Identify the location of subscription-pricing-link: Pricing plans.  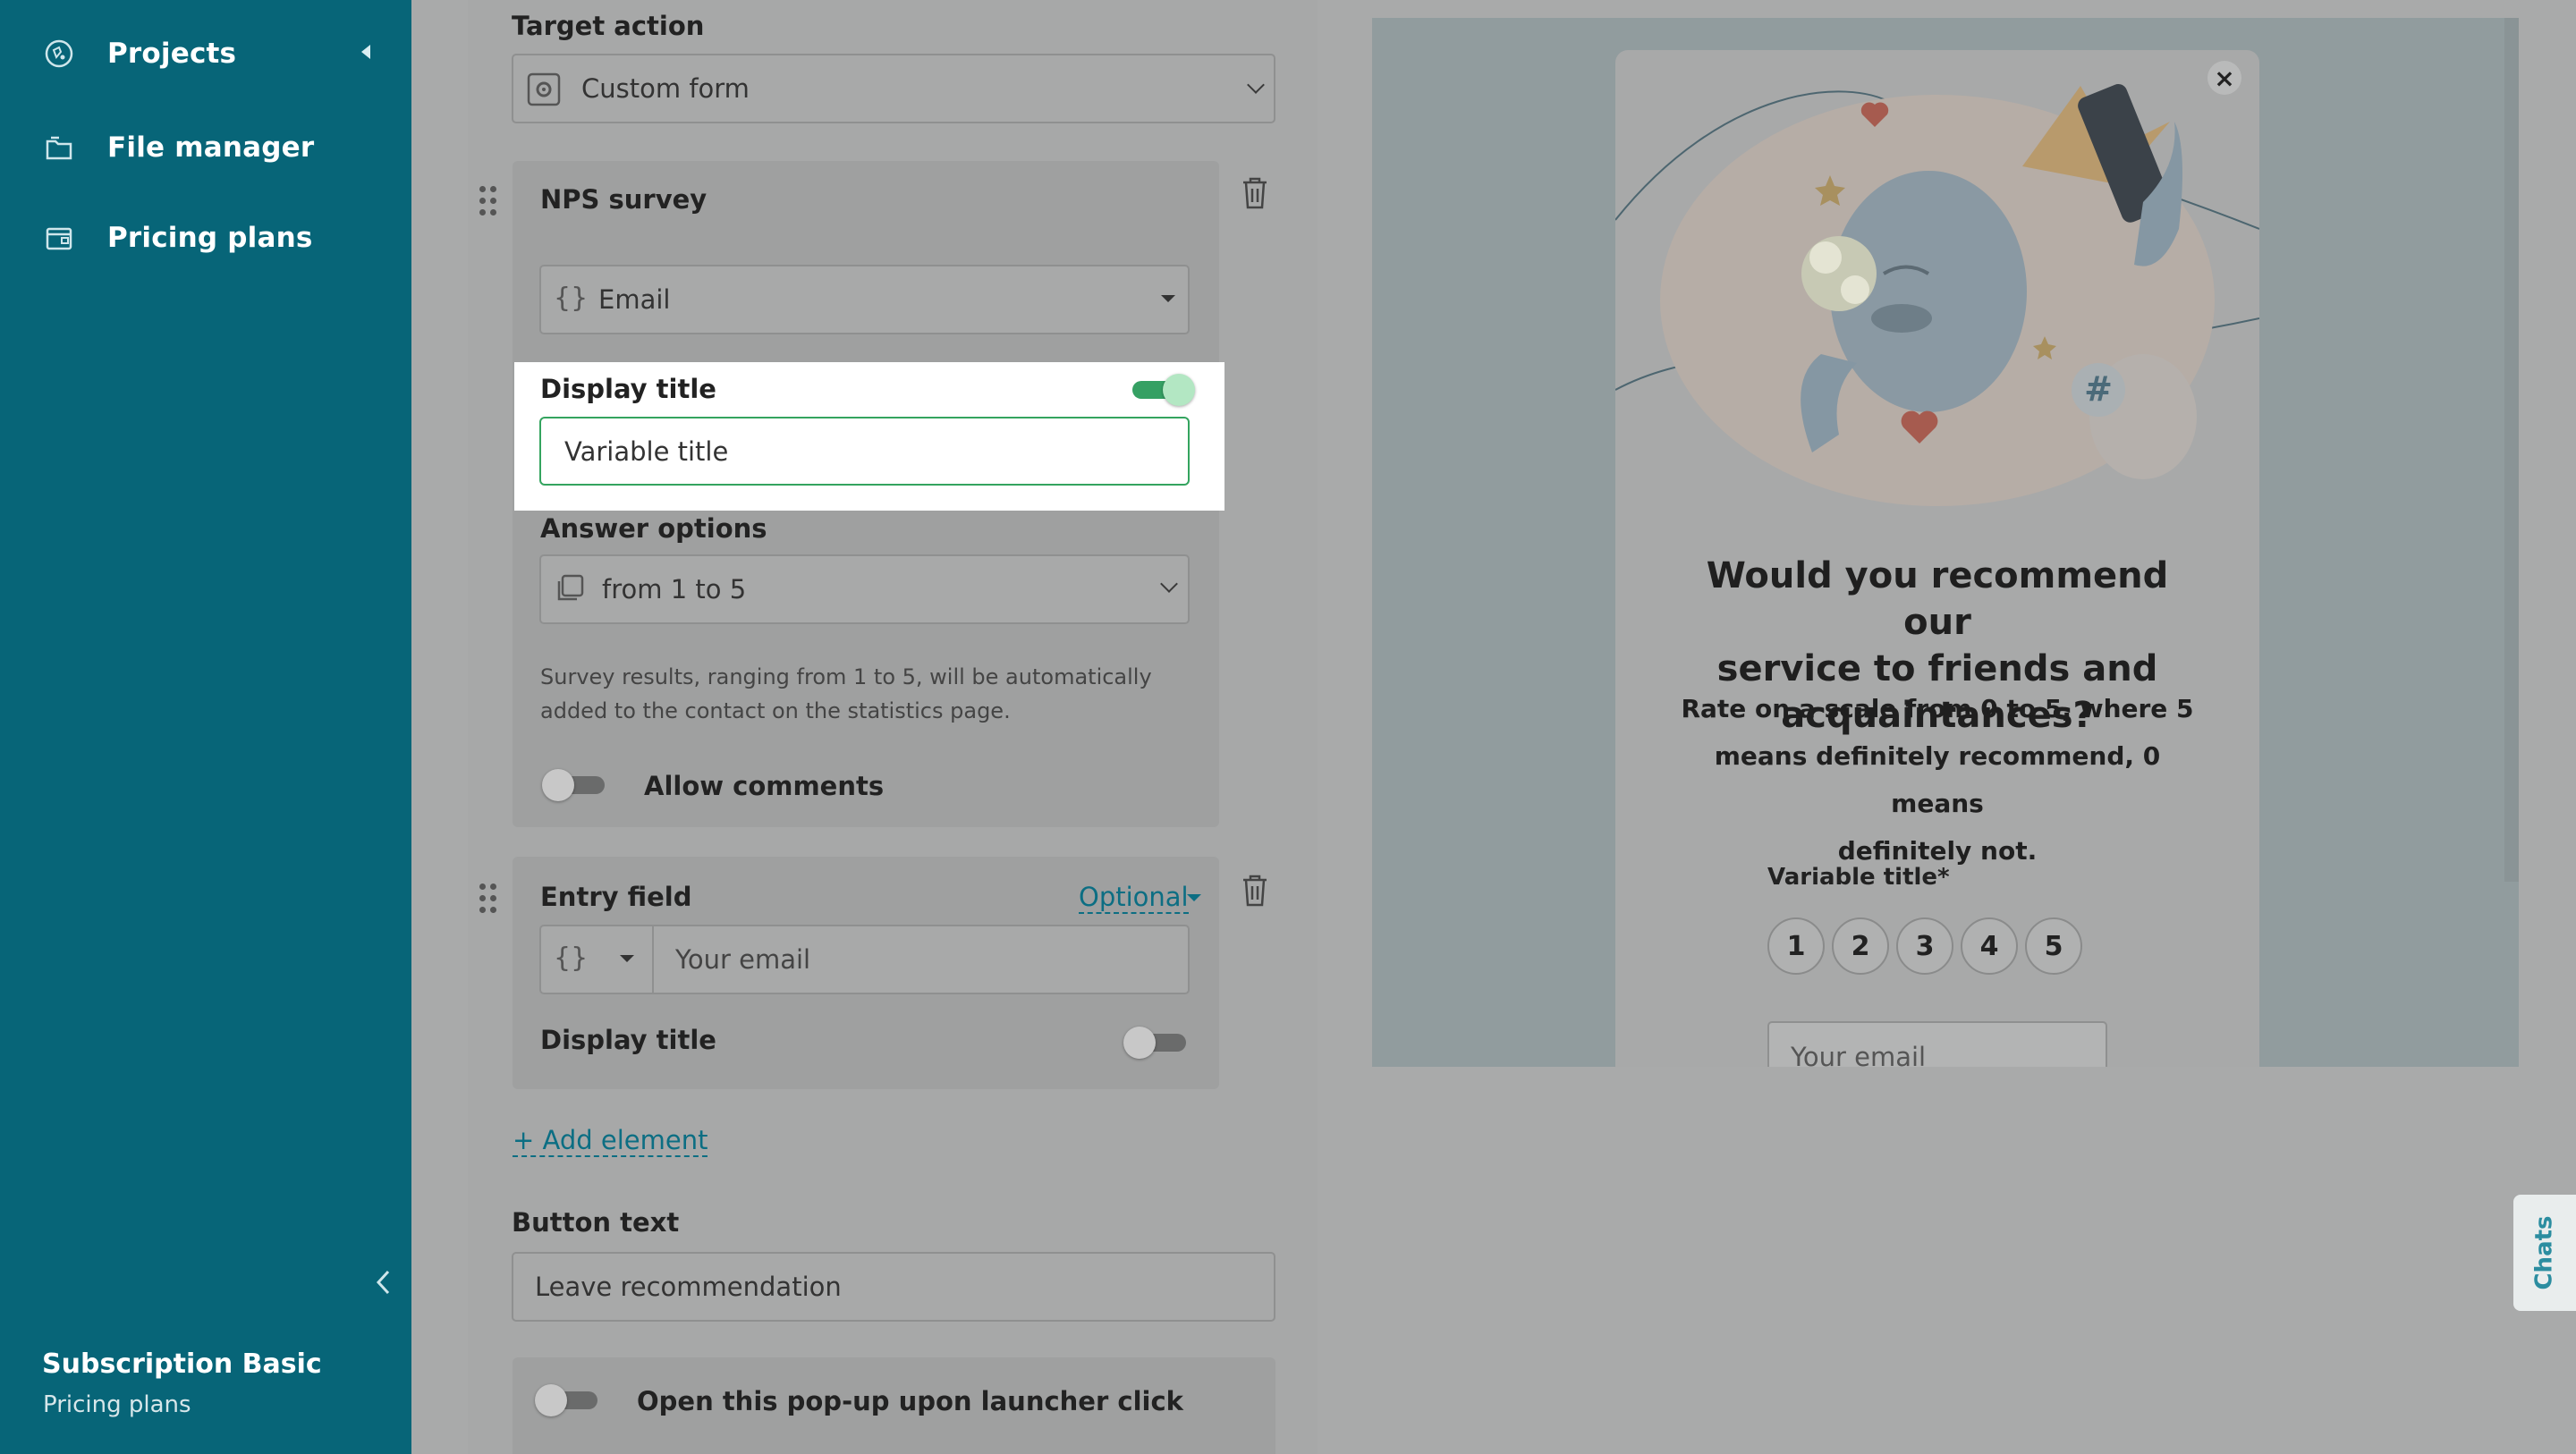
(117, 1404).